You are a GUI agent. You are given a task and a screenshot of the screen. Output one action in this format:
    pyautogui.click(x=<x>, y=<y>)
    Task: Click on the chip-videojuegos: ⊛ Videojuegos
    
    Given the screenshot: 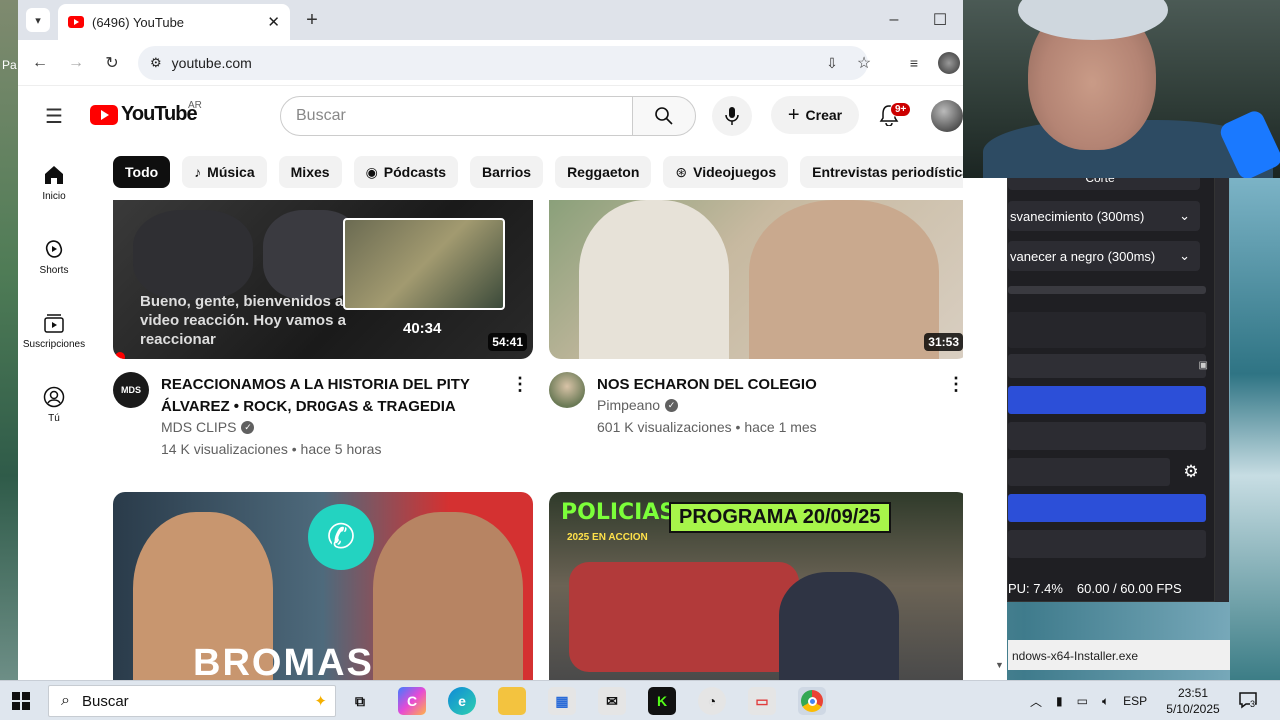 What is the action you would take?
    pyautogui.click(x=726, y=172)
    